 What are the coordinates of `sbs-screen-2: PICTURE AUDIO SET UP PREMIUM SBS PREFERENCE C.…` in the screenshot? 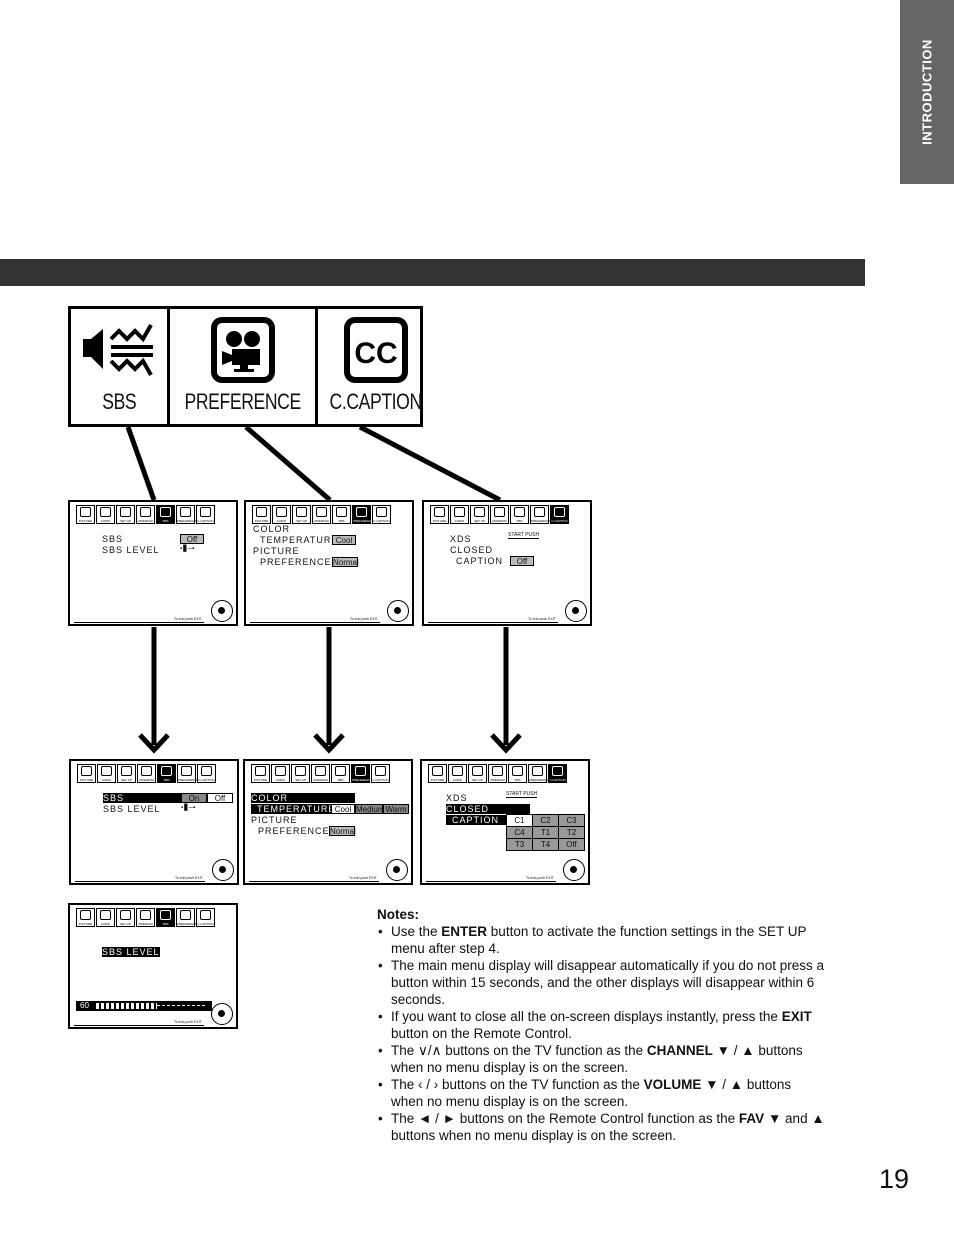 It's located at (154, 822).